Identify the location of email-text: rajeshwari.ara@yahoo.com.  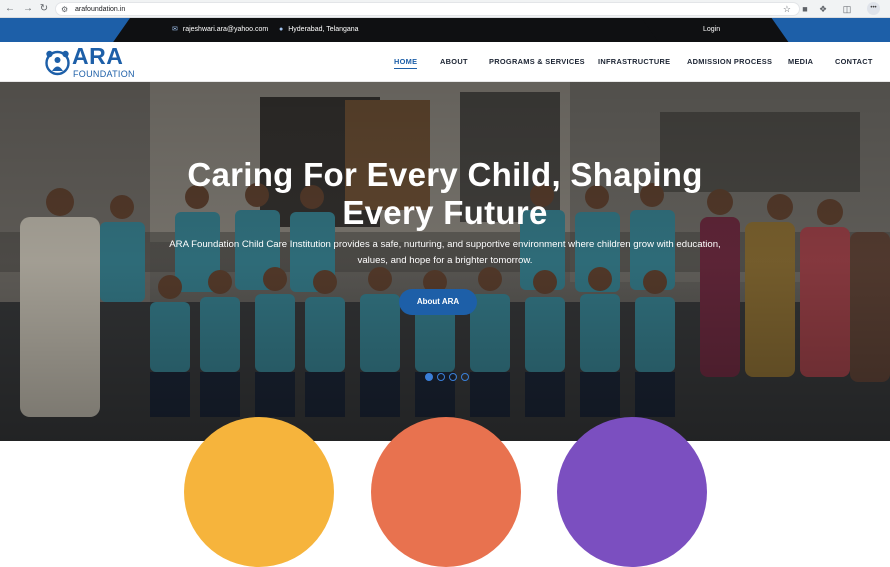
(225, 29).